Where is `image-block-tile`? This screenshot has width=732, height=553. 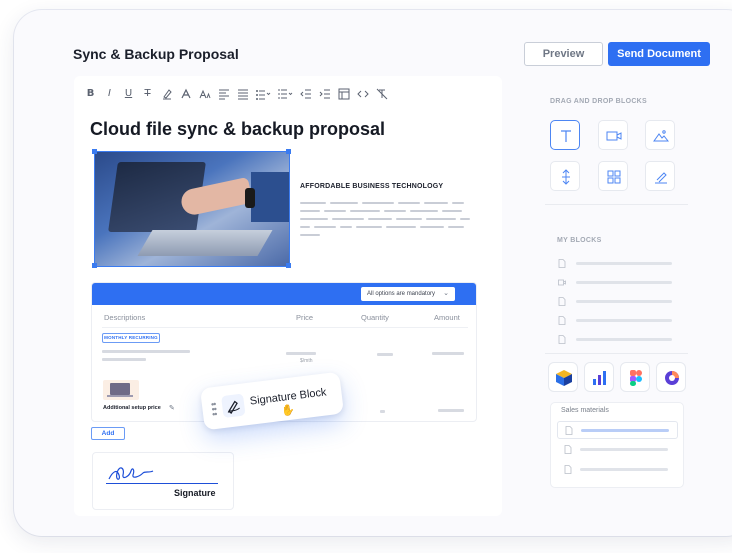
image-block-tile is located at coordinates (660, 135).